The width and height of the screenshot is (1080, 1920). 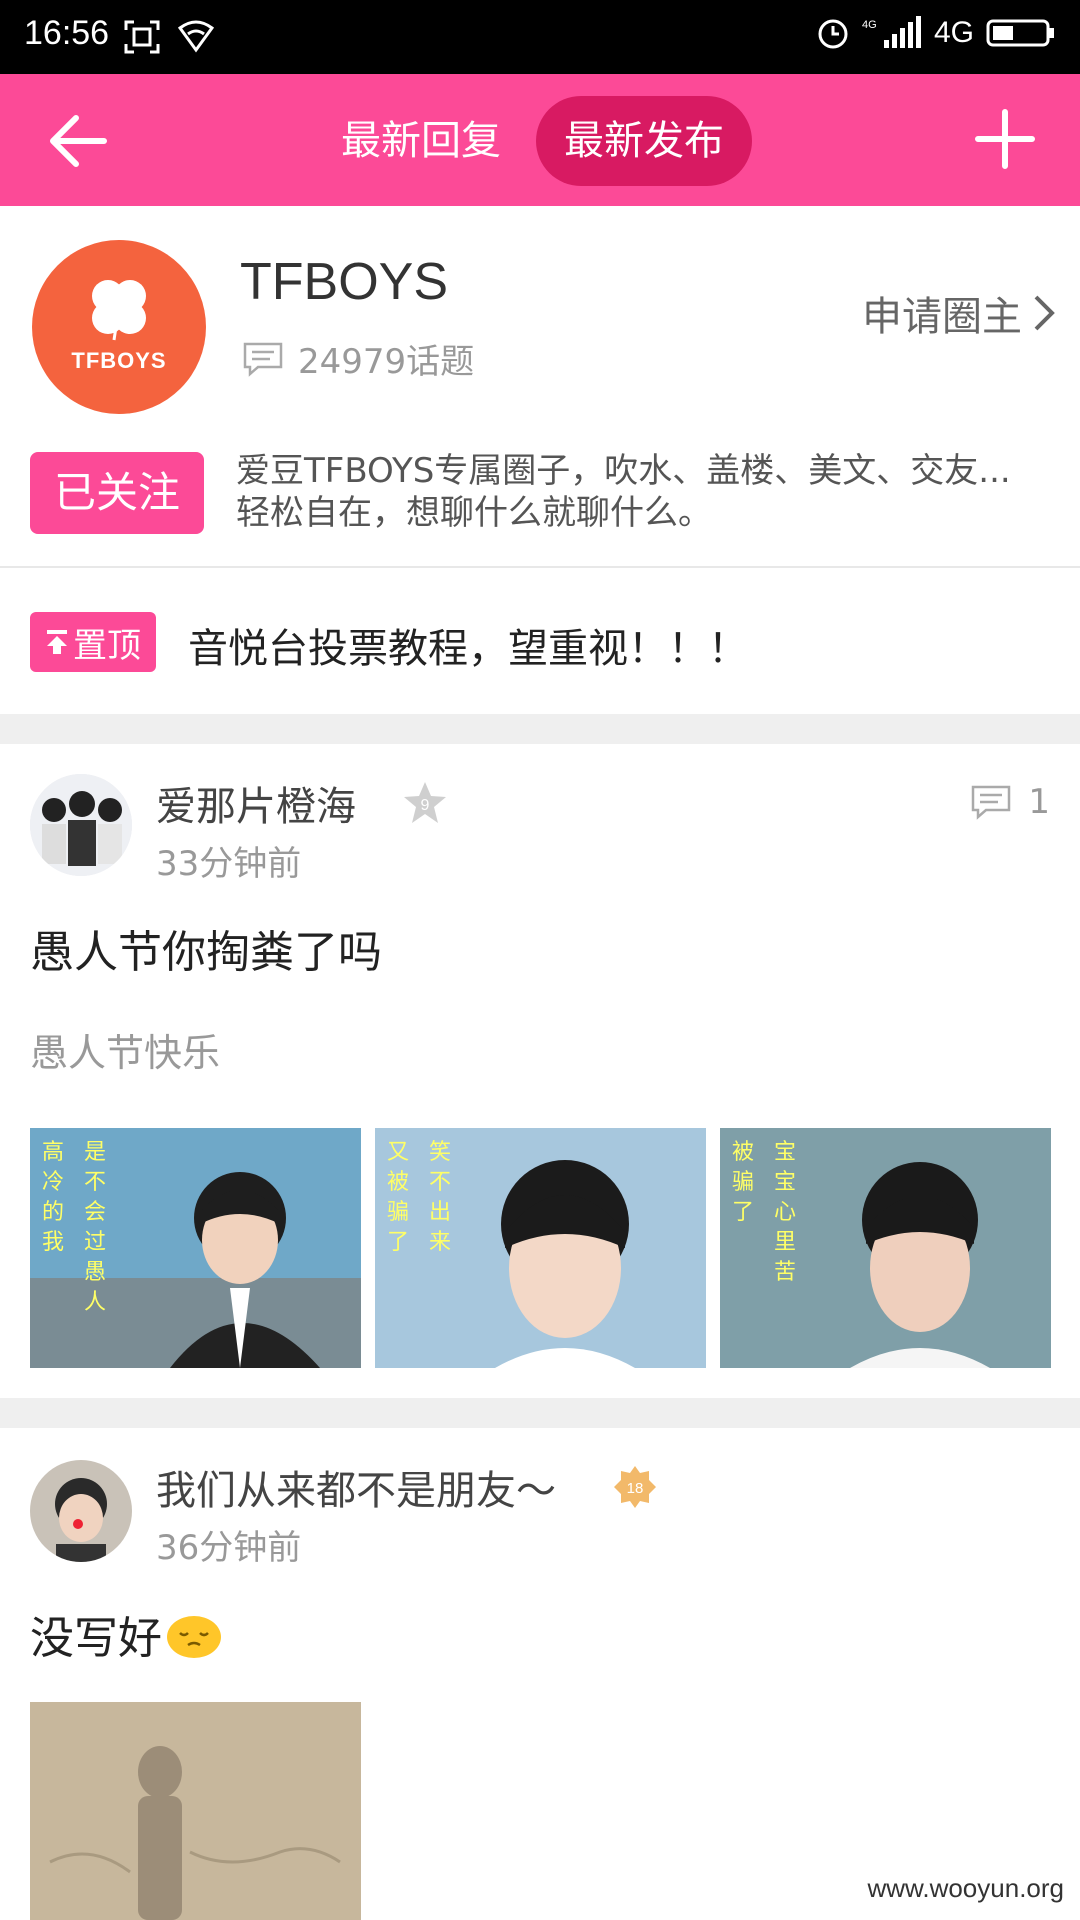 I want to click on comment-count: 1, so click(x=1039, y=802).